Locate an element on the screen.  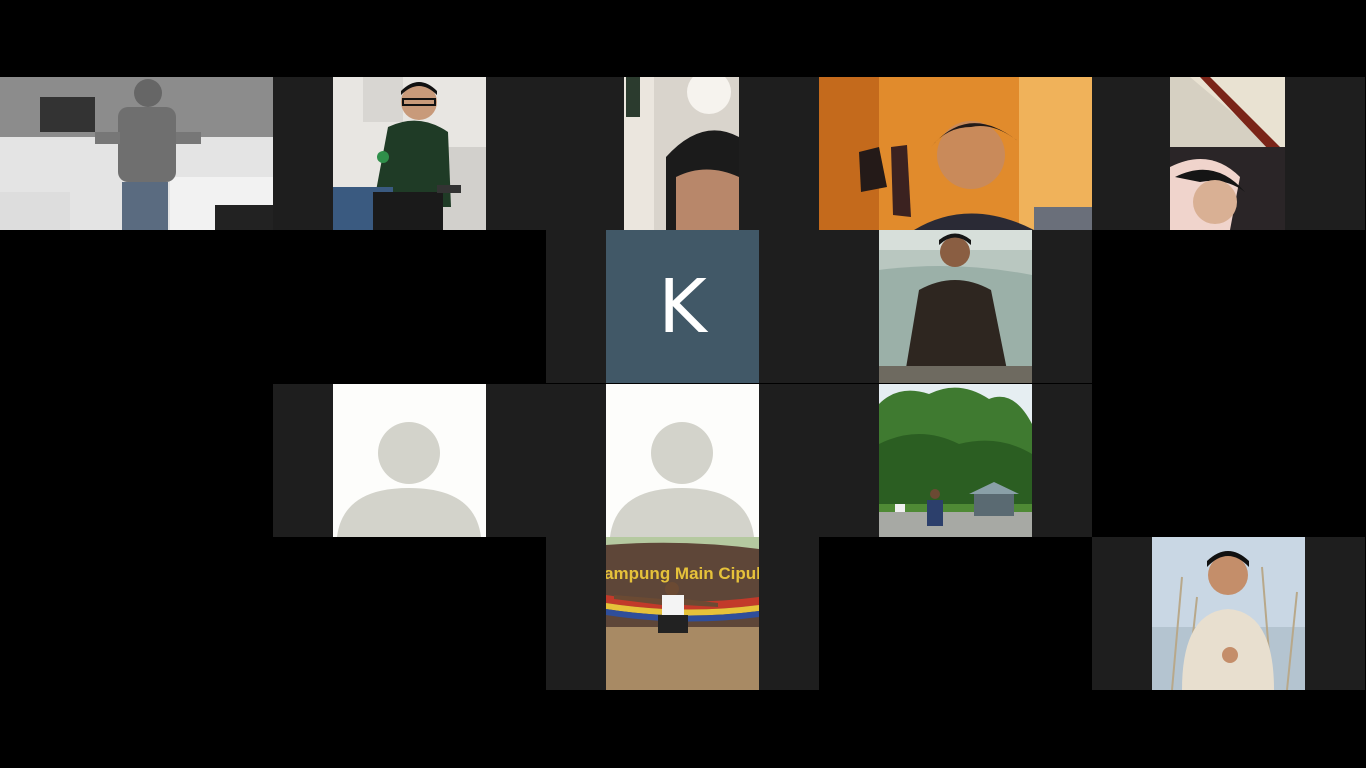
participant-video: Kampung Main Cipulir is located at coordinates (682, 613).